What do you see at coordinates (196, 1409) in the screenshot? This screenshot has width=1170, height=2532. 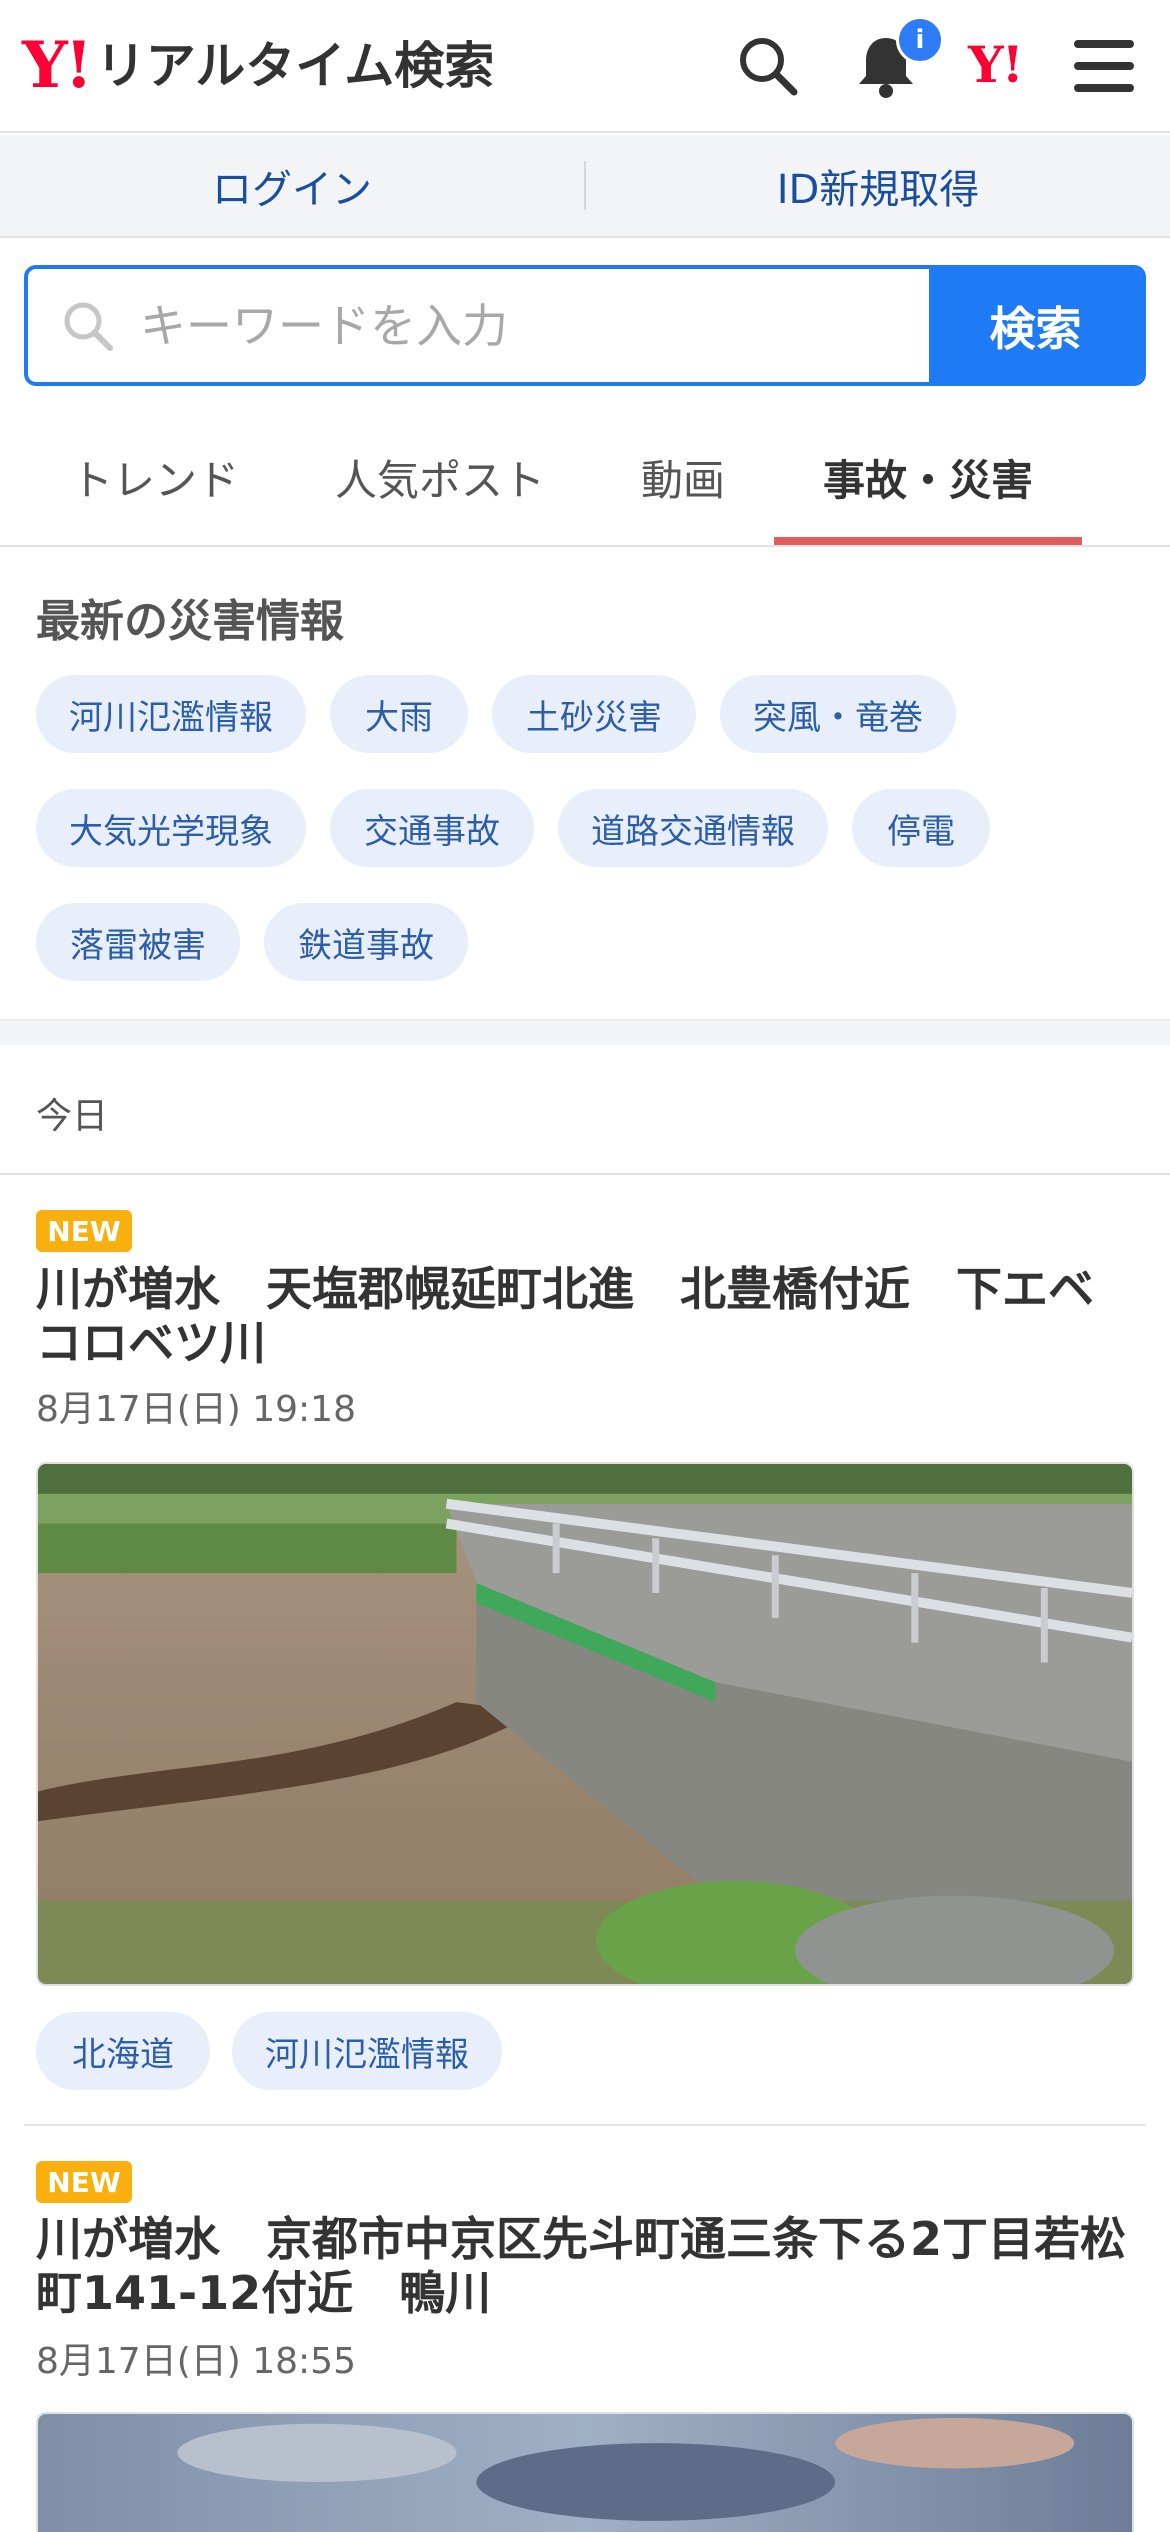 I see `post-date: 8月17日(日) 19:18` at bounding box center [196, 1409].